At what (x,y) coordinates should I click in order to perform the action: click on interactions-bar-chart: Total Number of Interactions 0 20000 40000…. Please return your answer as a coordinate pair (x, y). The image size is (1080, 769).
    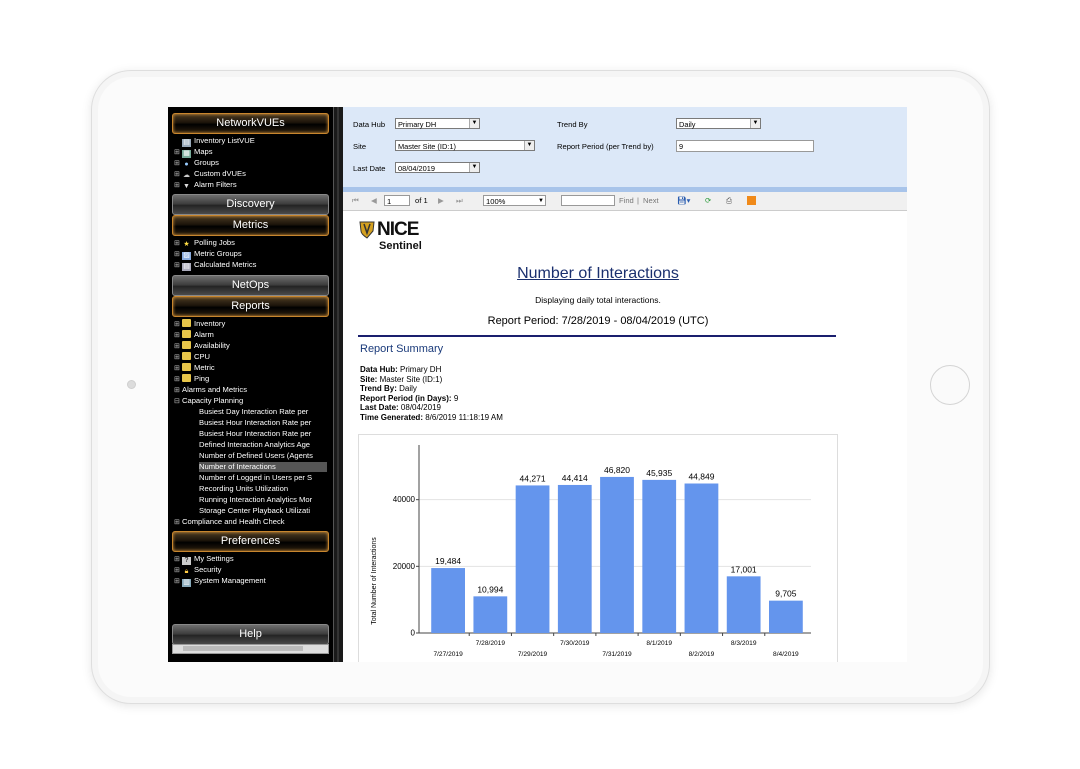
    Looking at the image, I should click on (591, 551).